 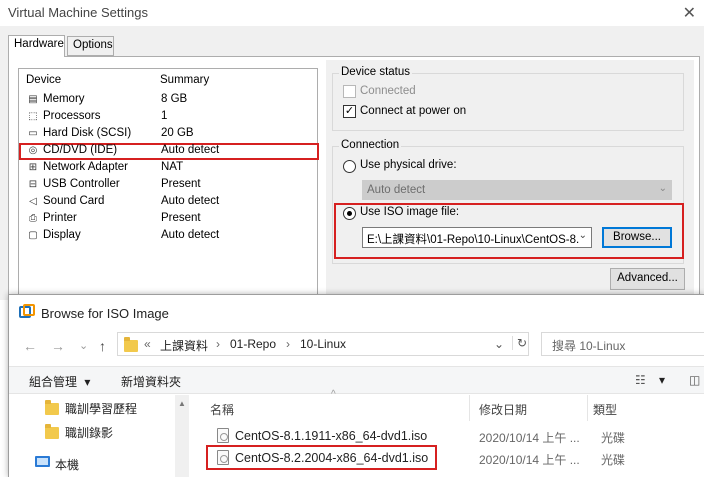 I want to click on up-arrow-icon: ↑, so click(x=102, y=346).